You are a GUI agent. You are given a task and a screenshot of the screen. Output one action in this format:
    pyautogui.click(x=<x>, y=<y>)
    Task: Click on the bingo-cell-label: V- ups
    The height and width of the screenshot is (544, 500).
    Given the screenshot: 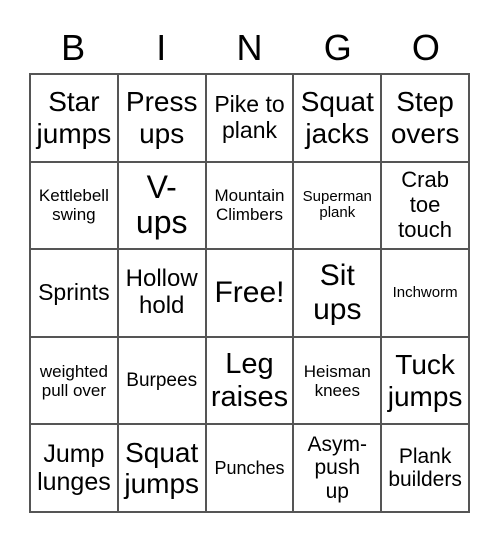 What is the action you would take?
    pyautogui.click(x=161, y=204)
    